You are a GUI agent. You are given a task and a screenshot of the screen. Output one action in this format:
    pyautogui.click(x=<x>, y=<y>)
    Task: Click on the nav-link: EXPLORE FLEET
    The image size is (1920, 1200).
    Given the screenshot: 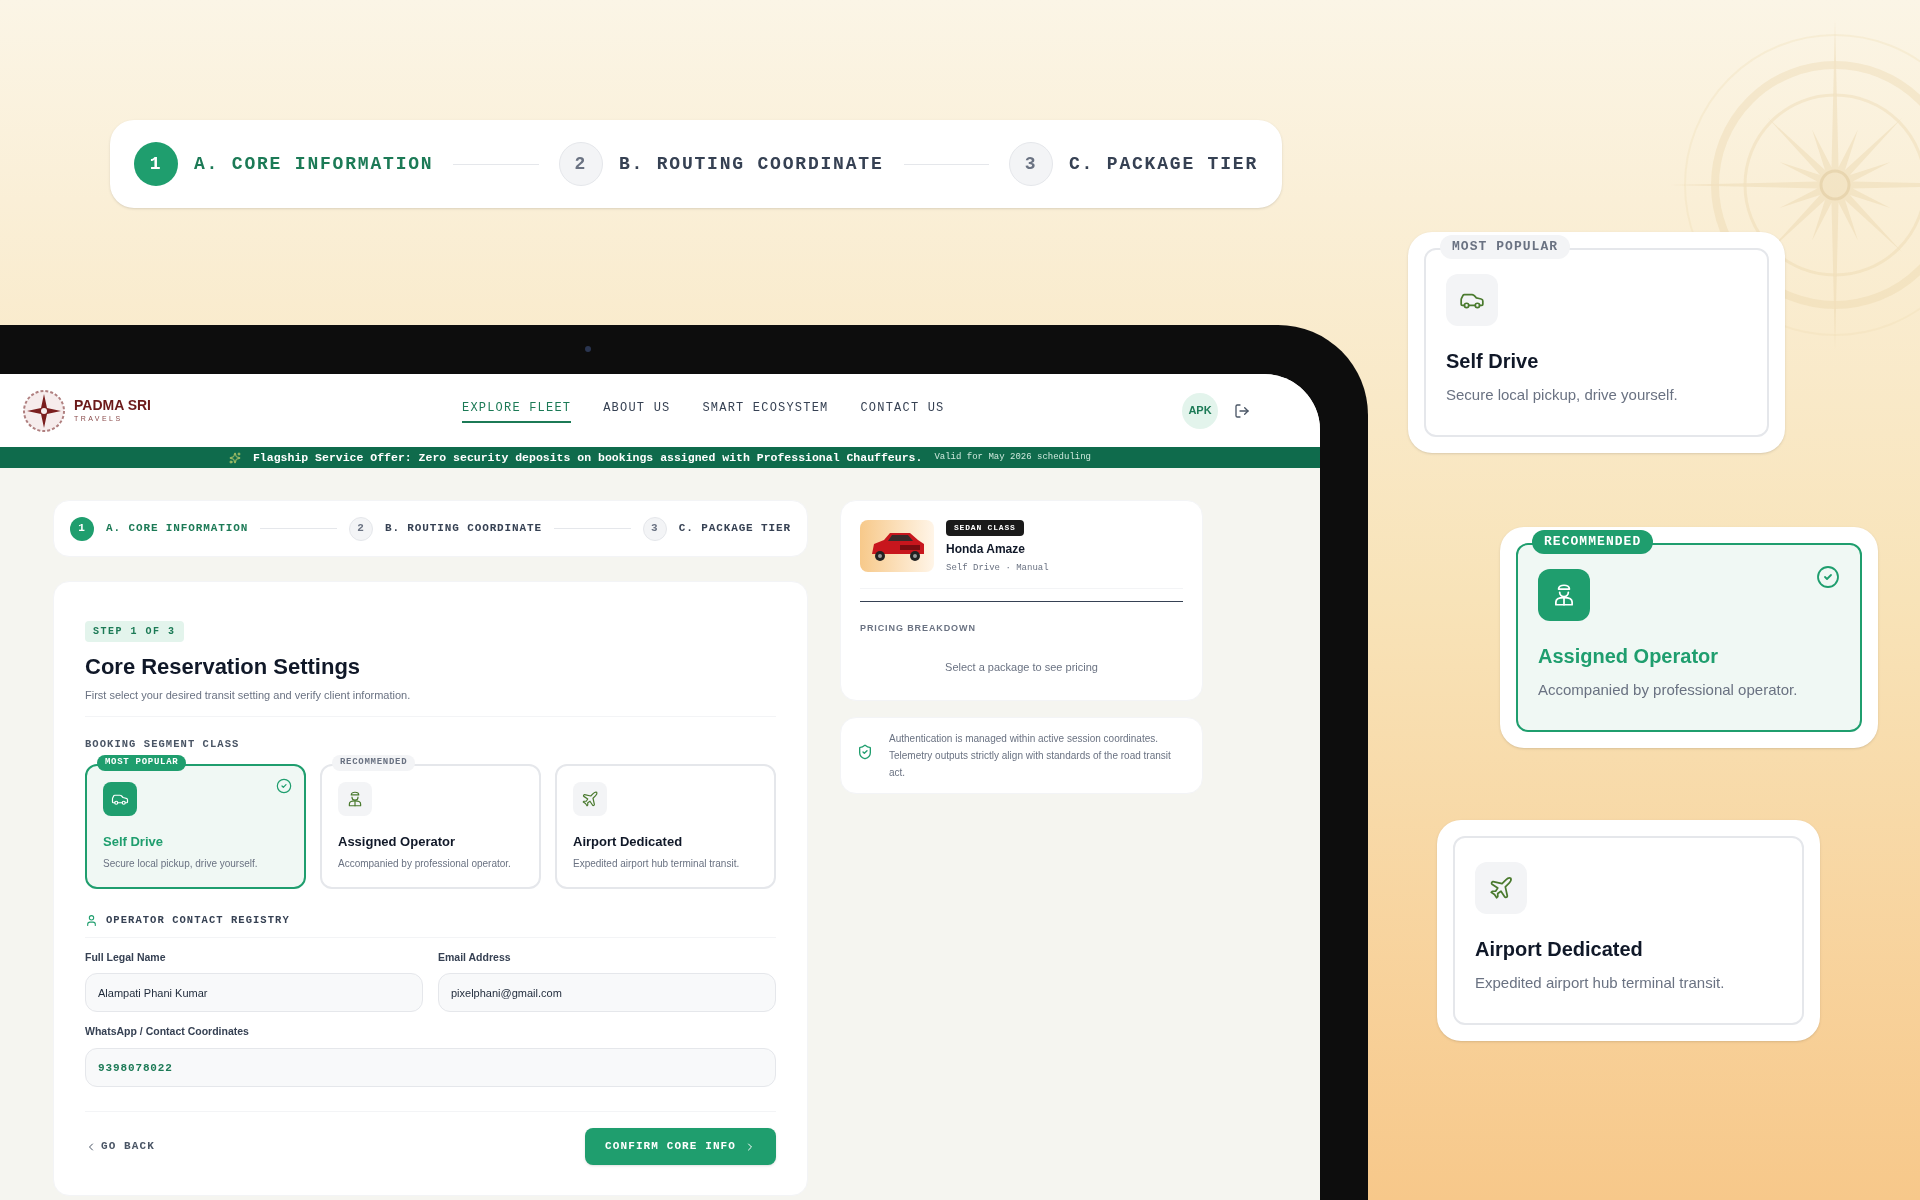 What is the action you would take?
    pyautogui.click(x=517, y=410)
    